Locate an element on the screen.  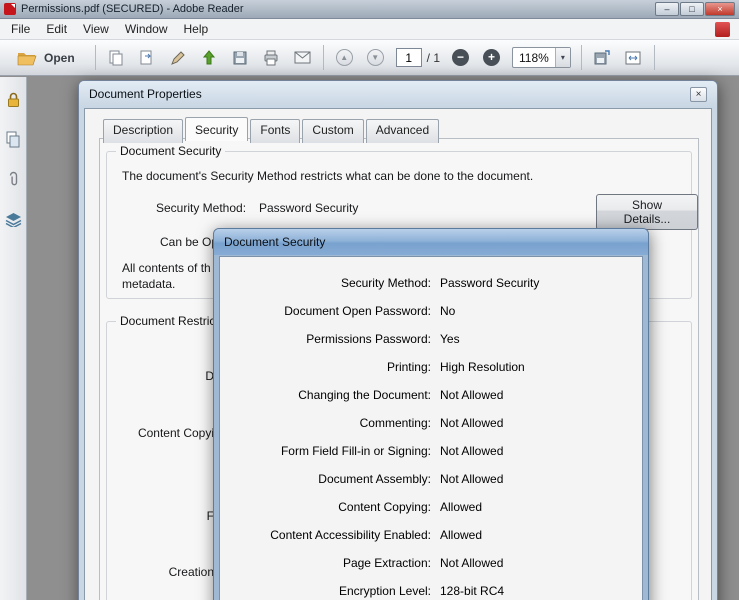
security-property-row: Permissions Password: Yes is located at coordinates (431, 339).